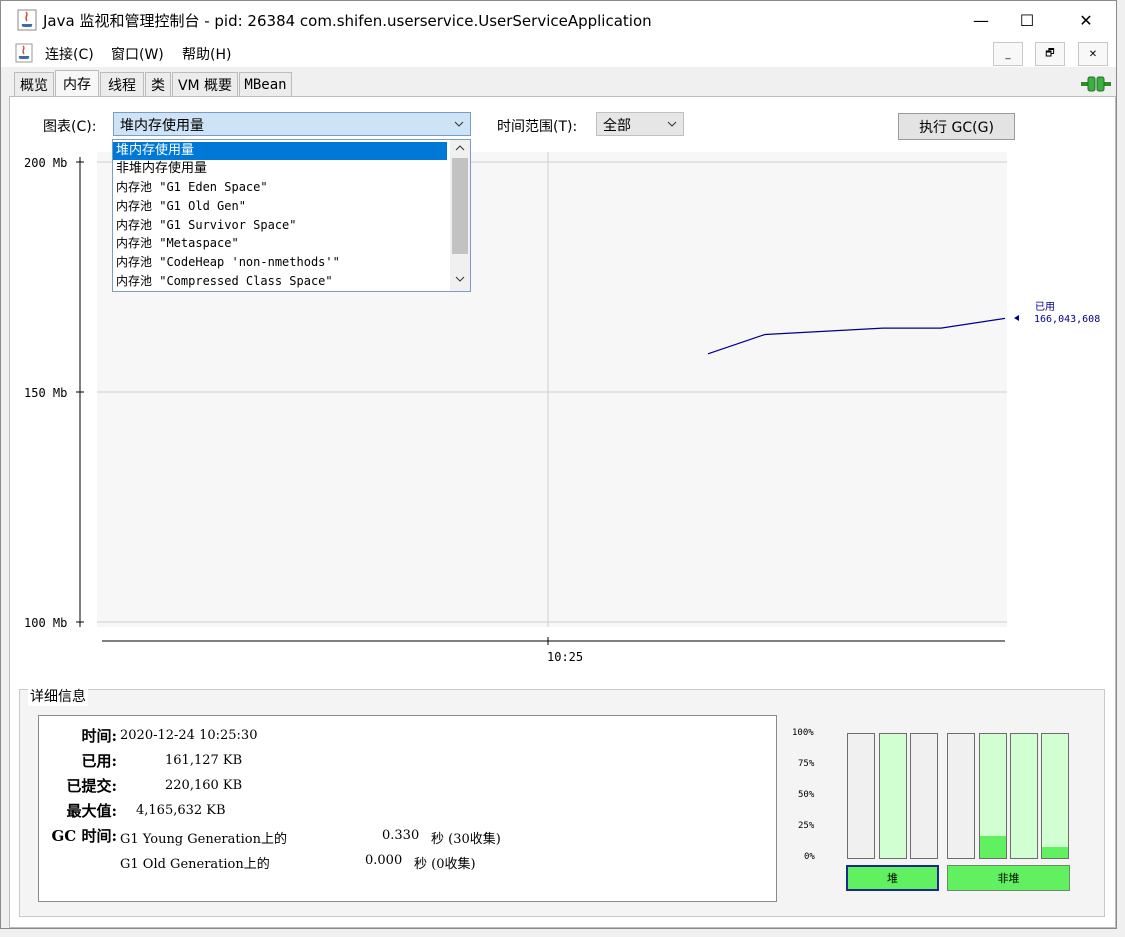 Image resolution: width=1125 pixels, height=937 pixels. Describe the element at coordinates (99, 736) in the screenshot. I see `time-label: 时间:` at that location.